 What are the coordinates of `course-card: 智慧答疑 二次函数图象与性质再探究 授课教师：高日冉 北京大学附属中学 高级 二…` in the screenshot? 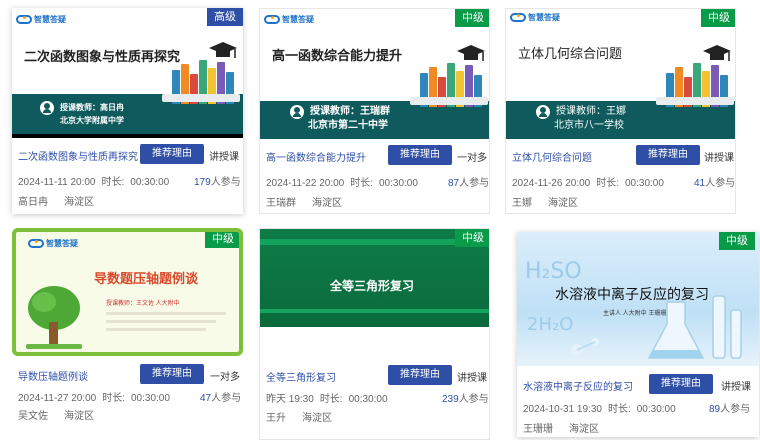 It's located at (127, 111).